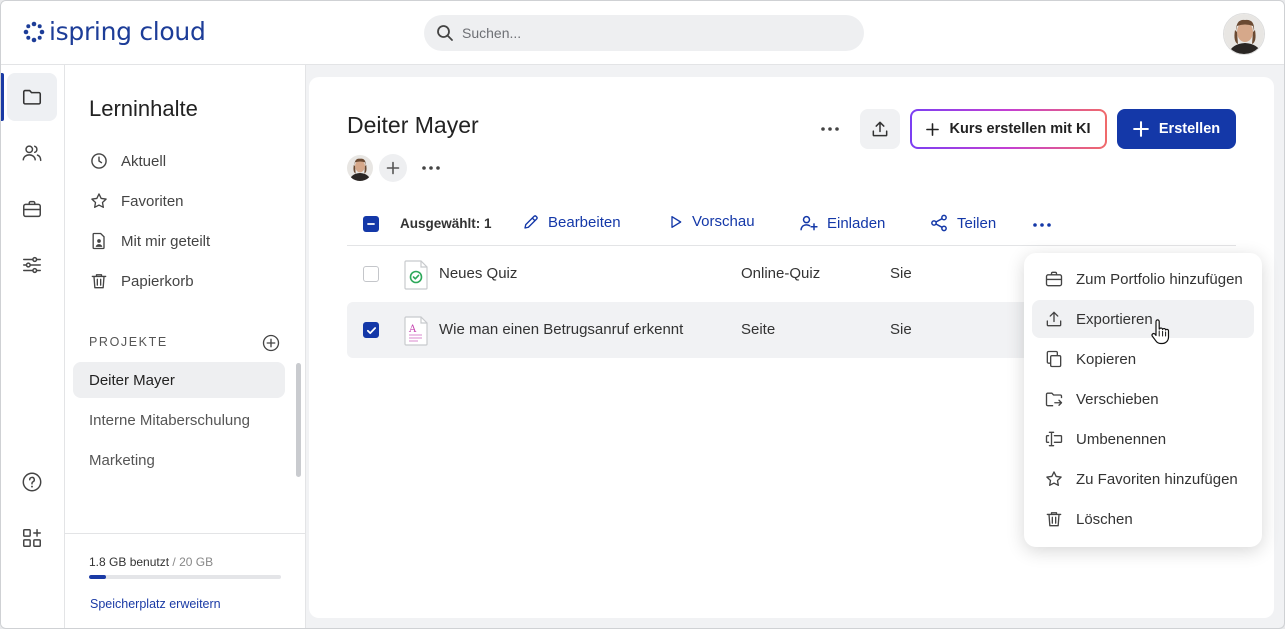  I want to click on rail-portfolio-button, so click(32, 209).